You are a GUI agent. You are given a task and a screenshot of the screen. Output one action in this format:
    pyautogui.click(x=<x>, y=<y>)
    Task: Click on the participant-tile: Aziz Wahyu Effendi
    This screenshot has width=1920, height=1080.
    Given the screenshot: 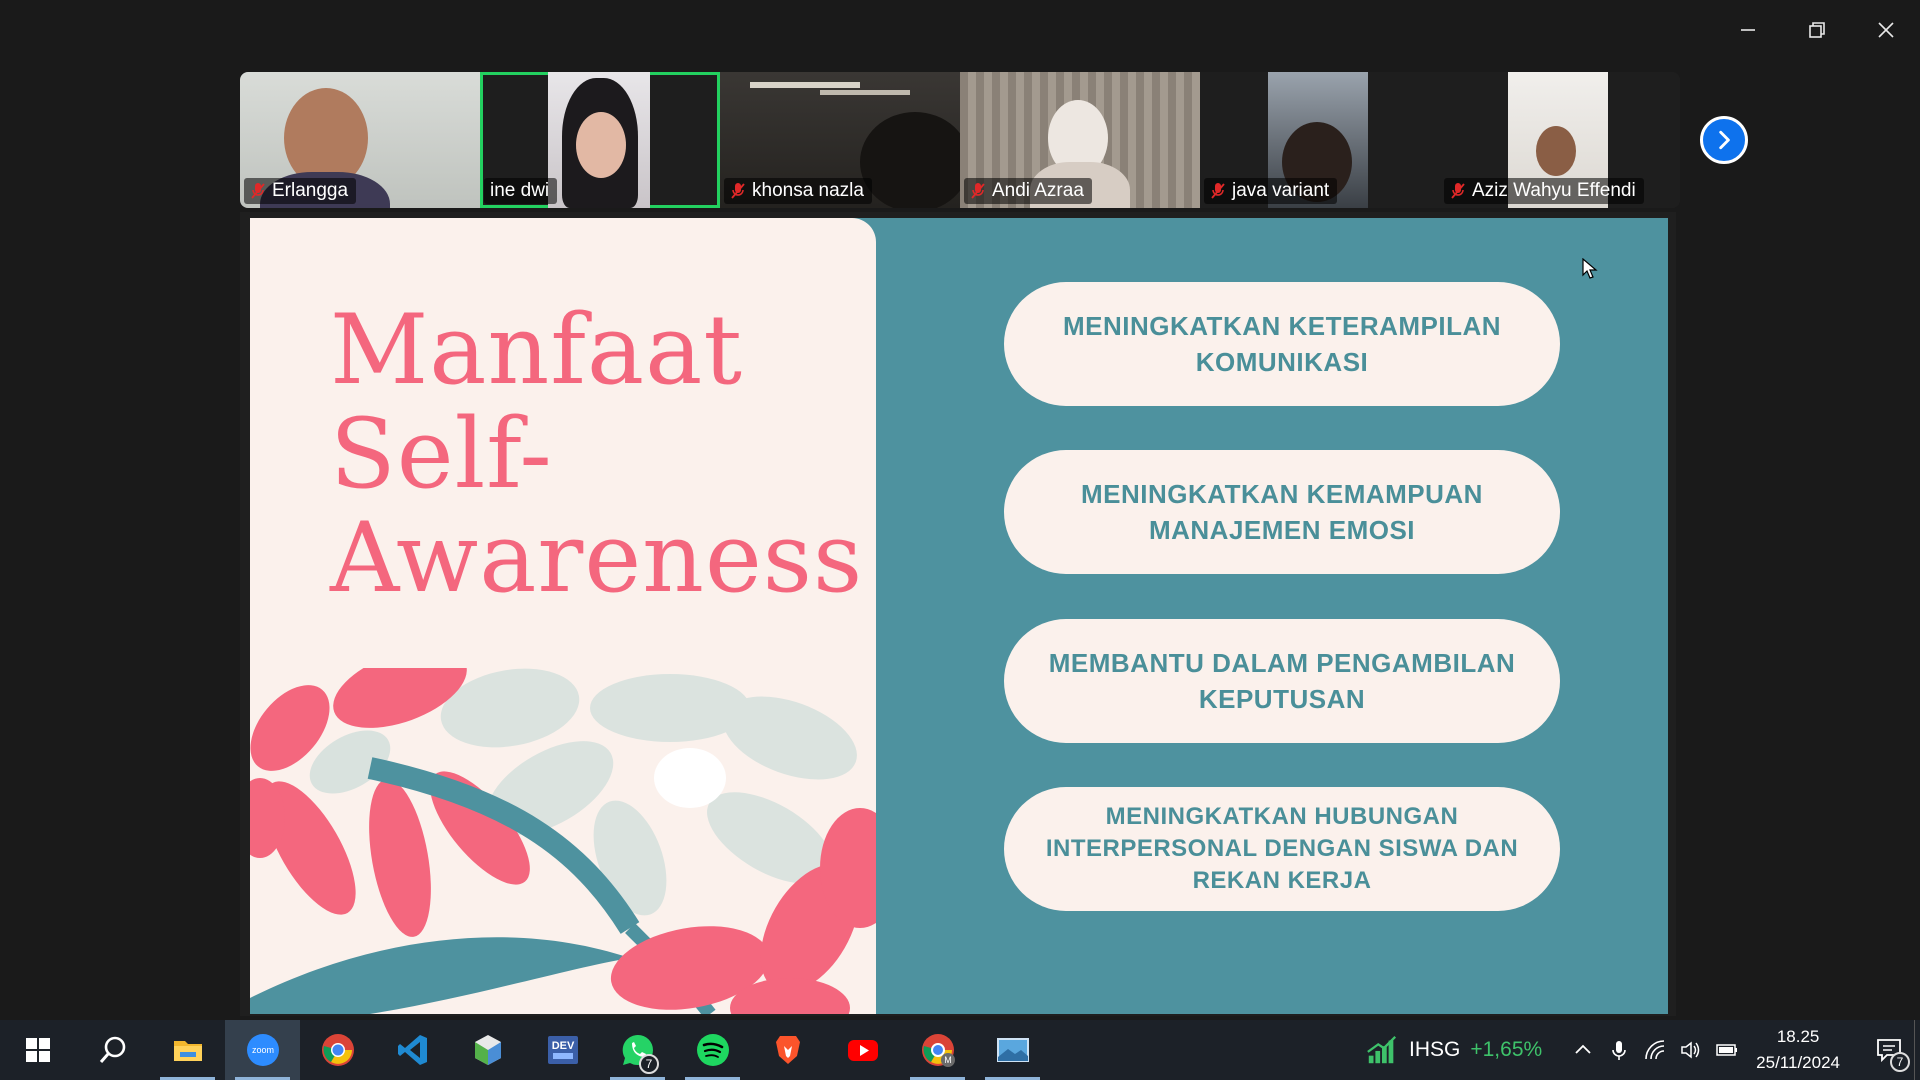 What is the action you would take?
    pyautogui.click(x=1560, y=140)
    